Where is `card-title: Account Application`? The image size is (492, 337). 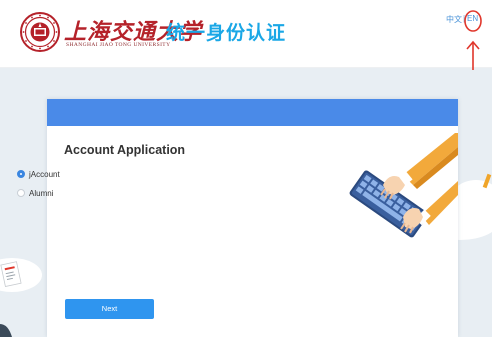 card-title: Account Application is located at coordinates (125, 150).